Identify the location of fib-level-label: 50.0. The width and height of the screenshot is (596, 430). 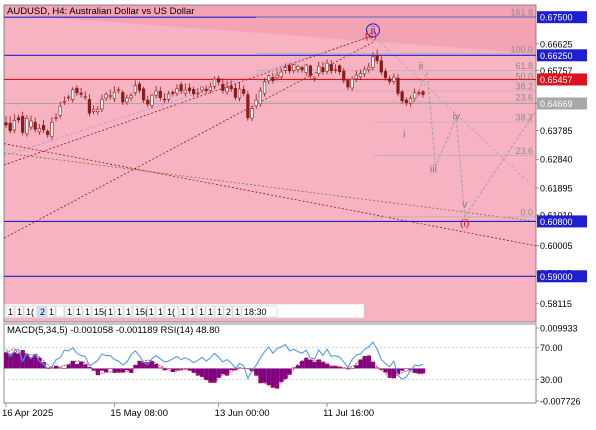
(524, 77).